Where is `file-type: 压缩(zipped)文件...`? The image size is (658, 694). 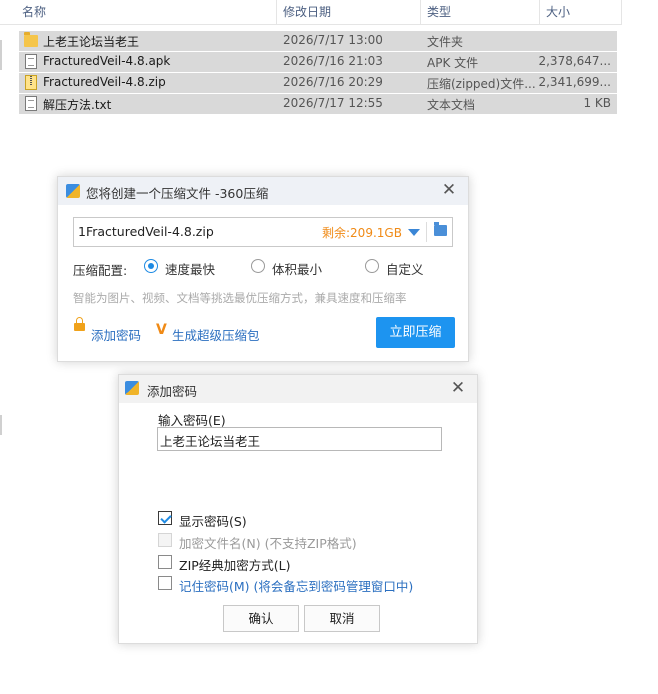
file-type: 压缩(zipped)文件... is located at coordinates (481, 84).